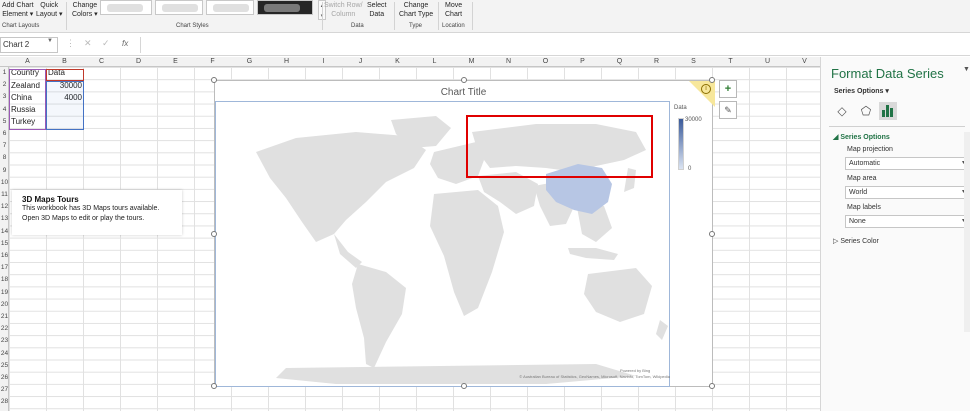 The width and height of the screenshot is (970, 411). Describe the element at coordinates (343, 10) in the screenshot. I see `switch-row-column-button: Switch Row/ Column` at that location.